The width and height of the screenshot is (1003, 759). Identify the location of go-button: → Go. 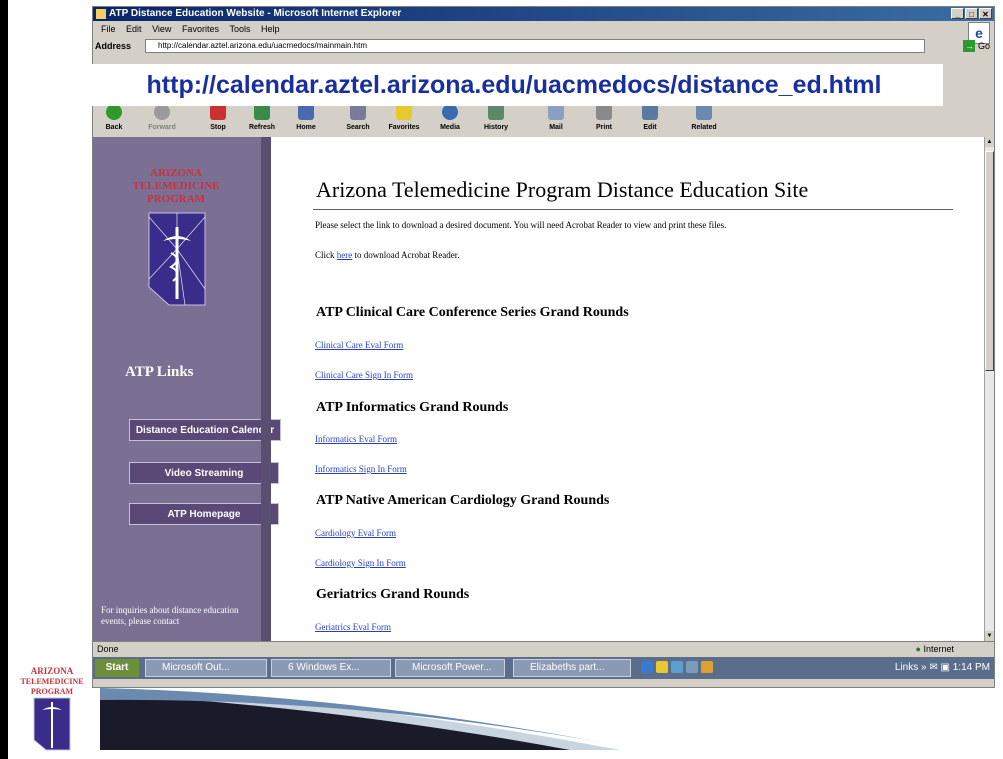
(976, 46).